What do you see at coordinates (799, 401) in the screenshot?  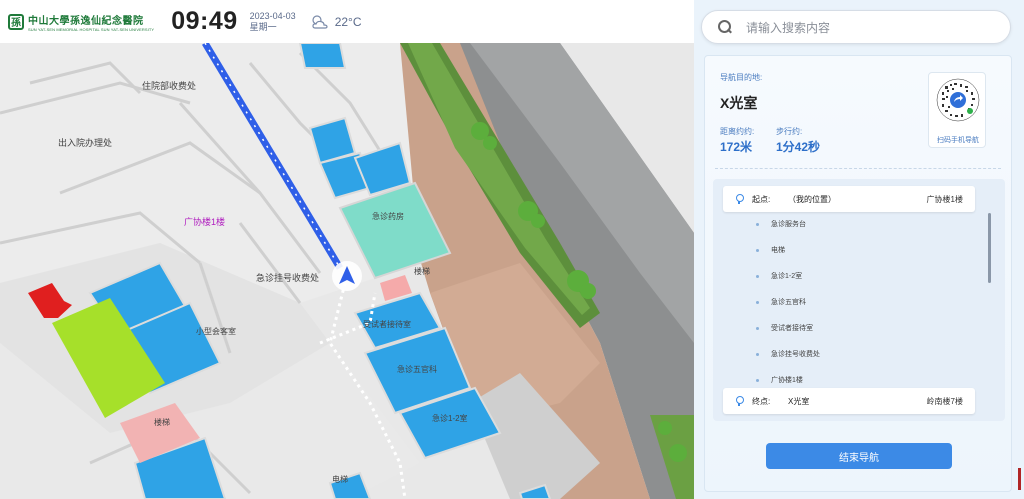 I see `end-value: X光室` at bounding box center [799, 401].